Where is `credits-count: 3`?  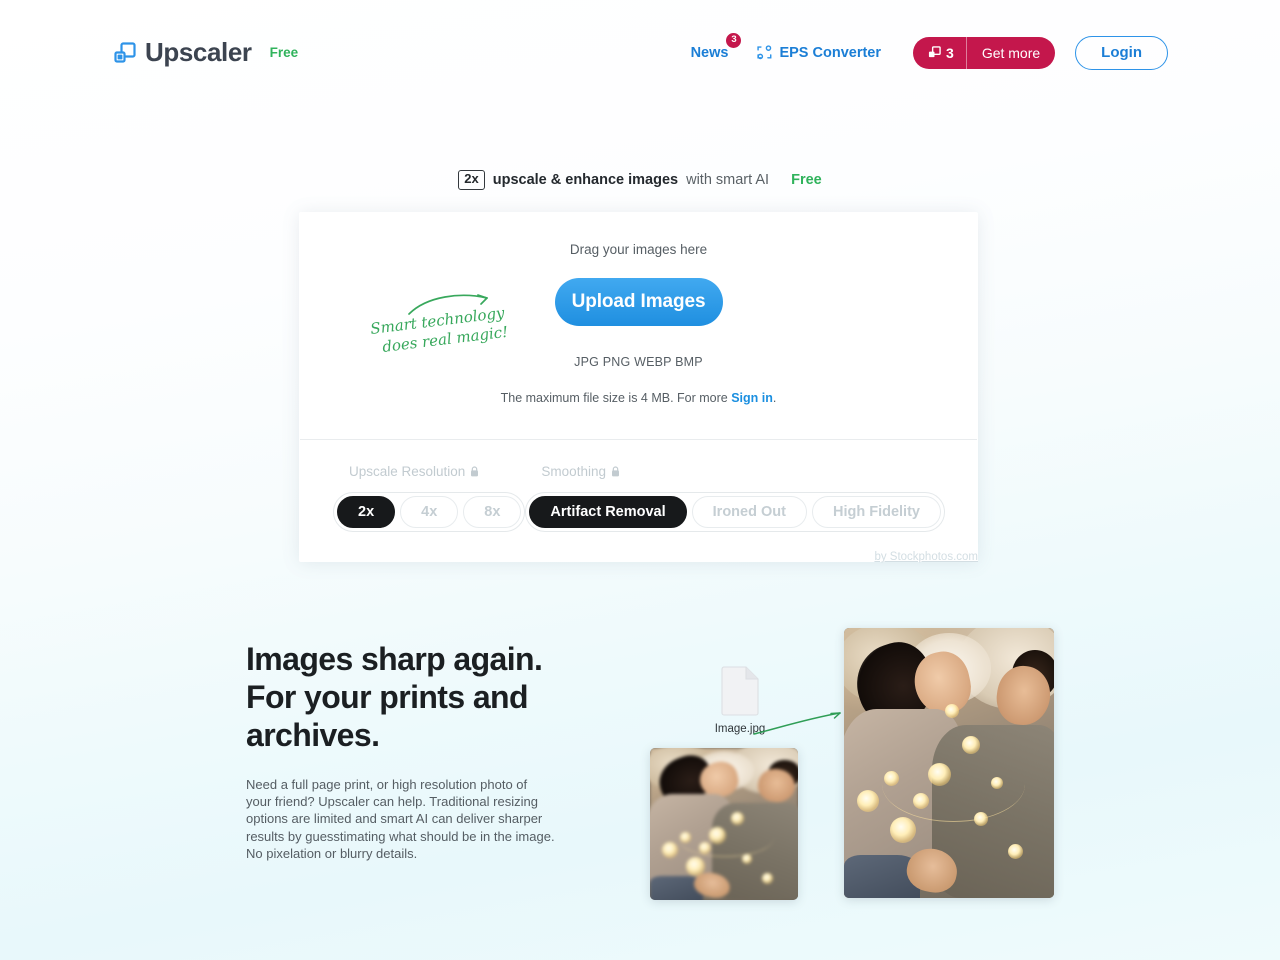
credits-count: 3 is located at coordinates (950, 52).